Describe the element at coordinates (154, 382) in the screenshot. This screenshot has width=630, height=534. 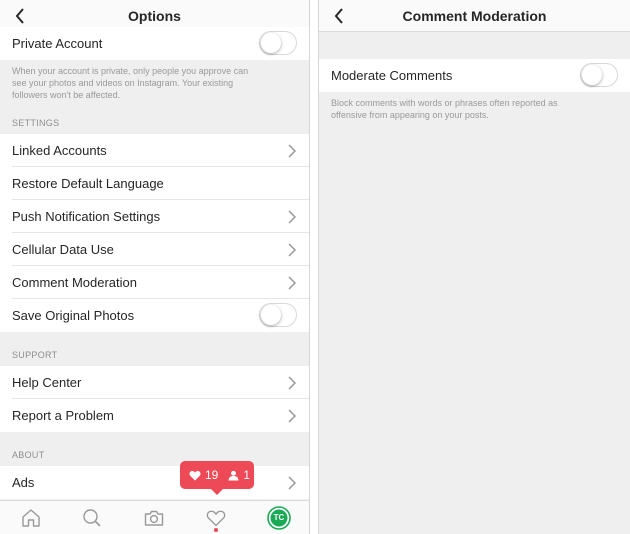
I see `help-center-item: Help Center` at that location.